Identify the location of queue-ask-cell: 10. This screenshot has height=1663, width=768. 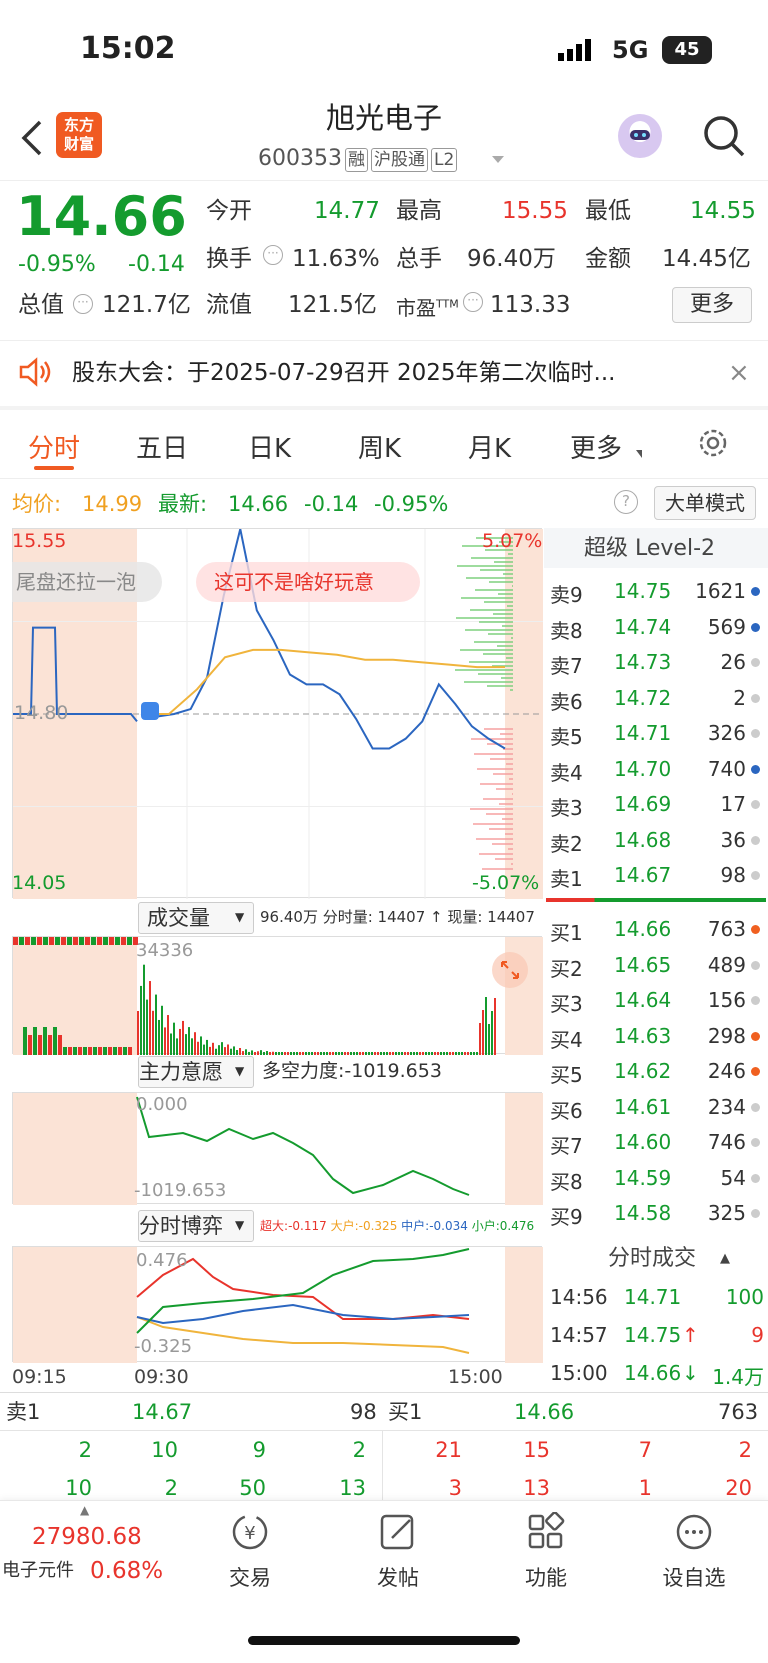
(78, 1488).